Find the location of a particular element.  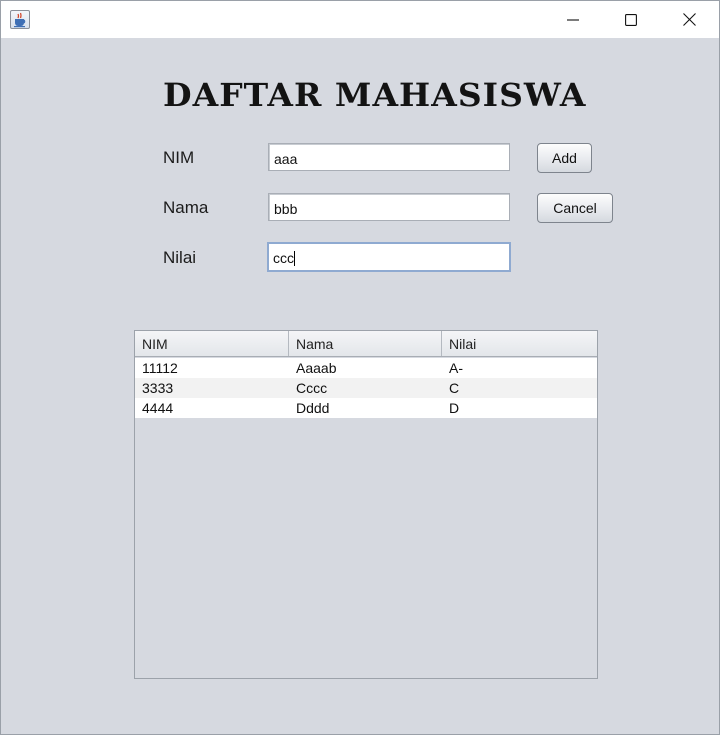

maximize-button is located at coordinates (631, 19).